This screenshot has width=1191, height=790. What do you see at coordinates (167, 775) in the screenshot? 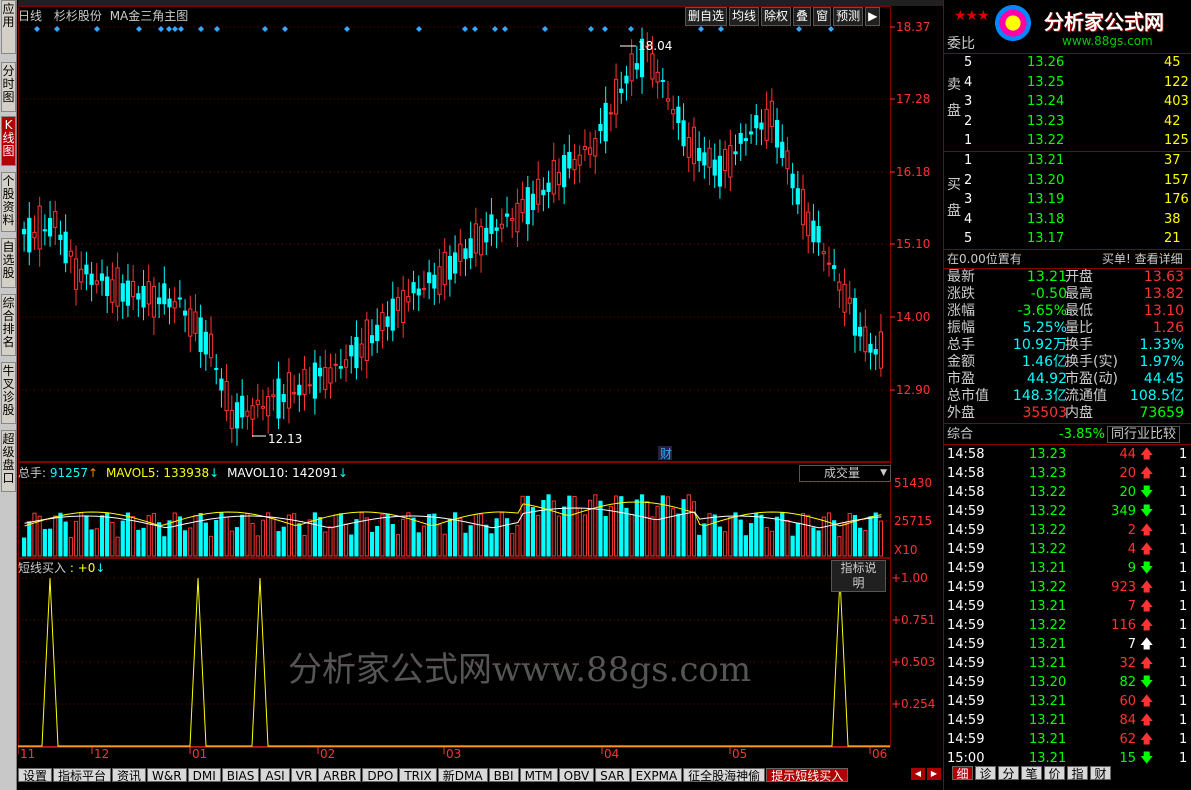
I see `indicator-tab: W&R` at bounding box center [167, 775].